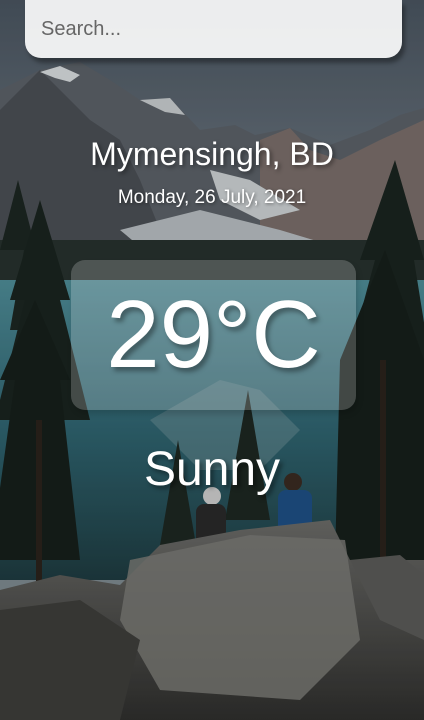  I want to click on current-date: Monday, 26 July, 2021, so click(212, 197).